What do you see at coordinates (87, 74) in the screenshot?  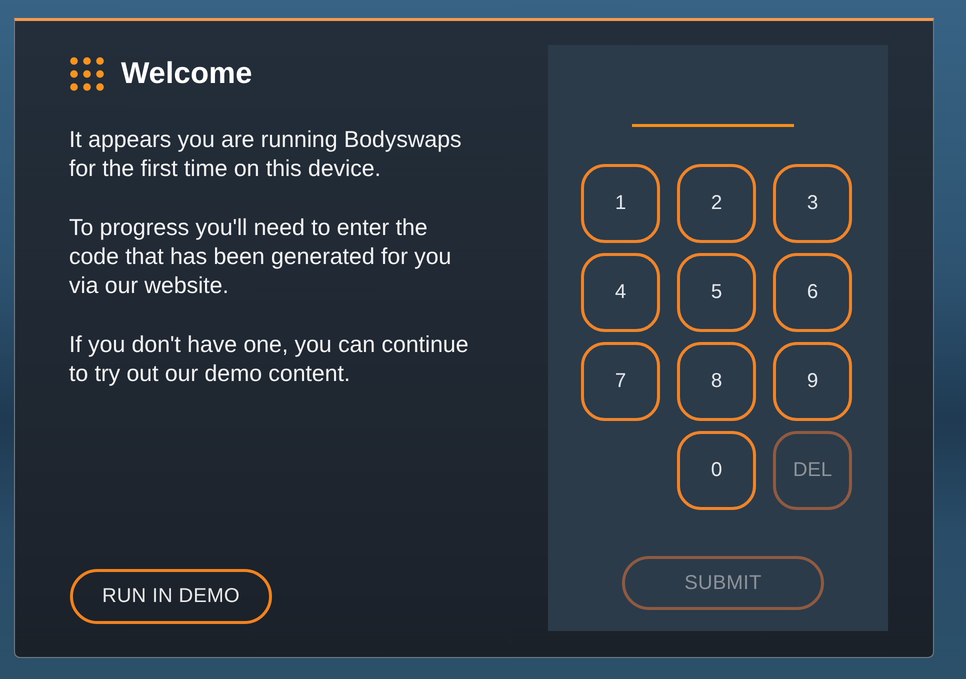 I see `dot-grid-icon` at bounding box center [87, 74].